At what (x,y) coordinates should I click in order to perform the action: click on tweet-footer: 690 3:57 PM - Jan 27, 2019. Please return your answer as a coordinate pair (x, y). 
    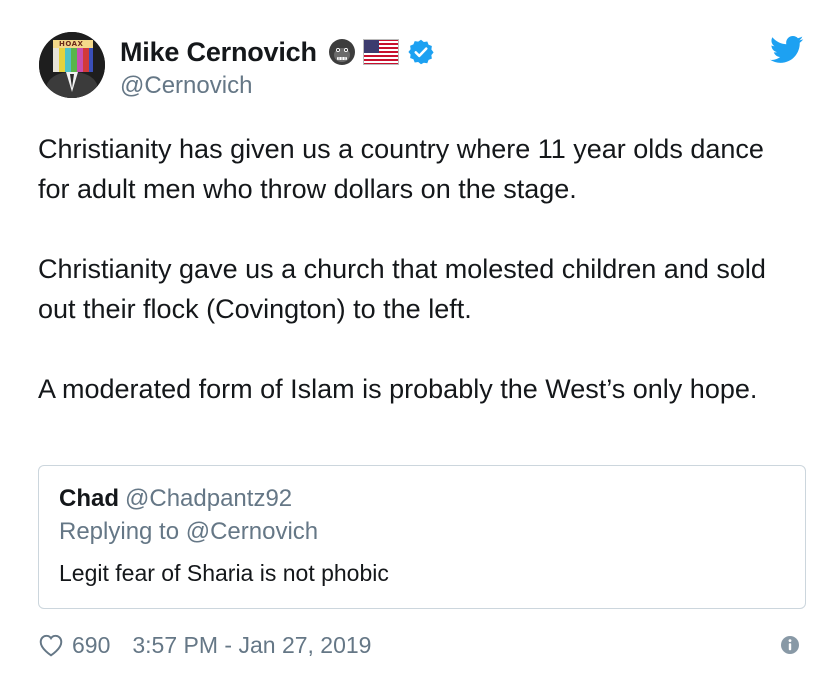
    Looking at the image, I should click on (204, 645).